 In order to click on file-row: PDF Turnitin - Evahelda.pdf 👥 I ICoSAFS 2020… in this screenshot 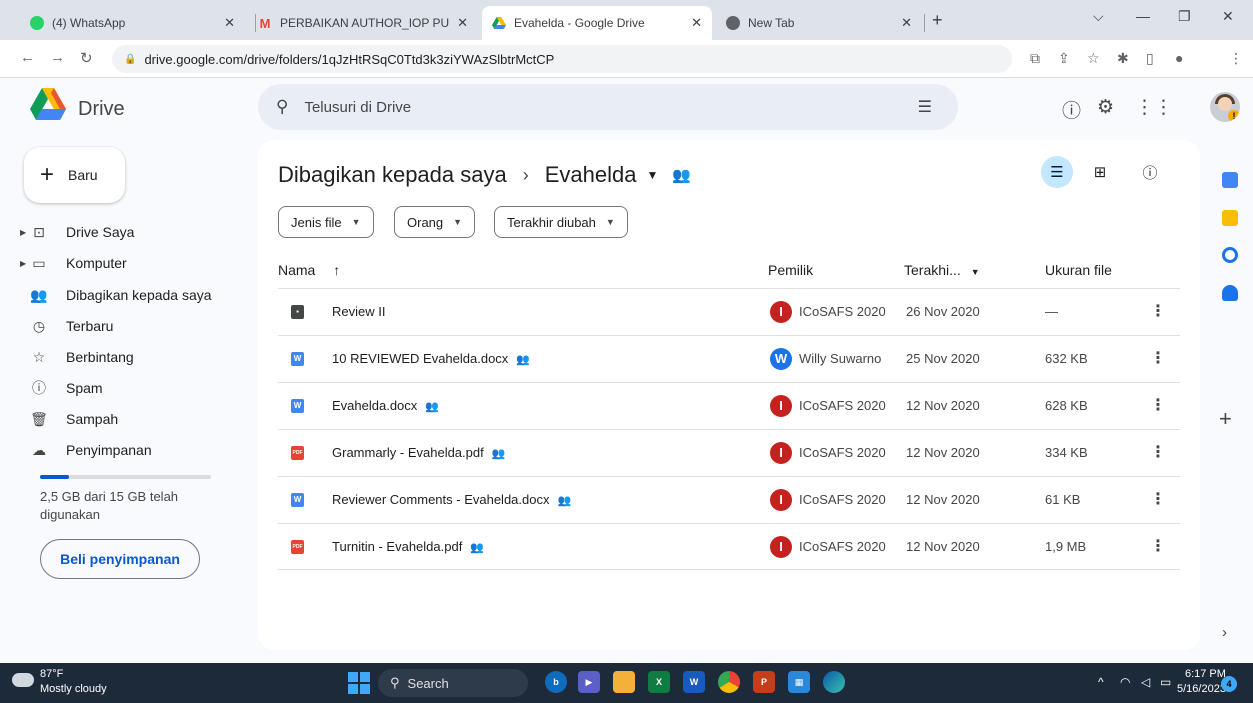, I will do `click(729, 546)`.